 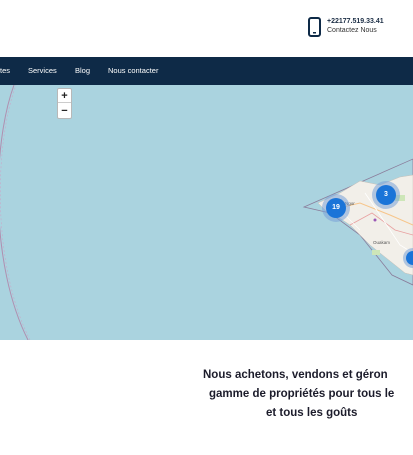 What do you see at coordinates (409, 258) in the screenshot?
I see `cluster-dot` at bounding box center [409, 258].